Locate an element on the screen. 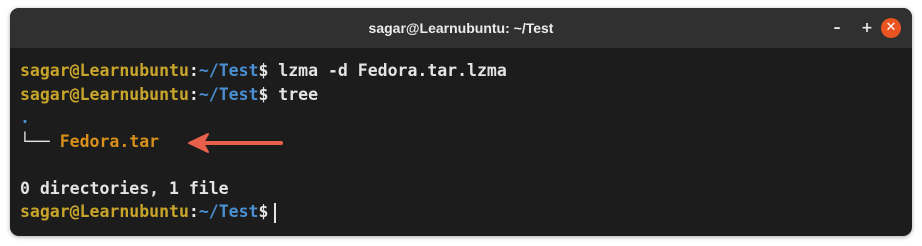 The image size is (922, 246). command-text: lzma -d Fedora.tar.lzma is located at coordinates (387, 70).